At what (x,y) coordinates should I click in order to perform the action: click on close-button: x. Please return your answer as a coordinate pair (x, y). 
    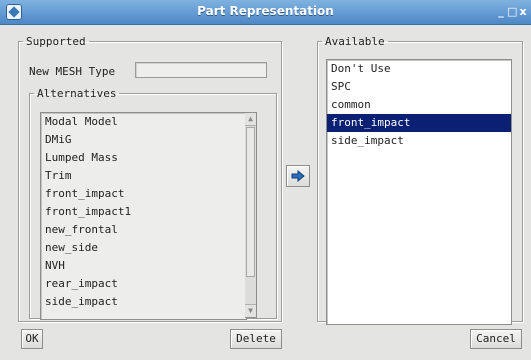
    Looking at the image, I should click on (523, 11).